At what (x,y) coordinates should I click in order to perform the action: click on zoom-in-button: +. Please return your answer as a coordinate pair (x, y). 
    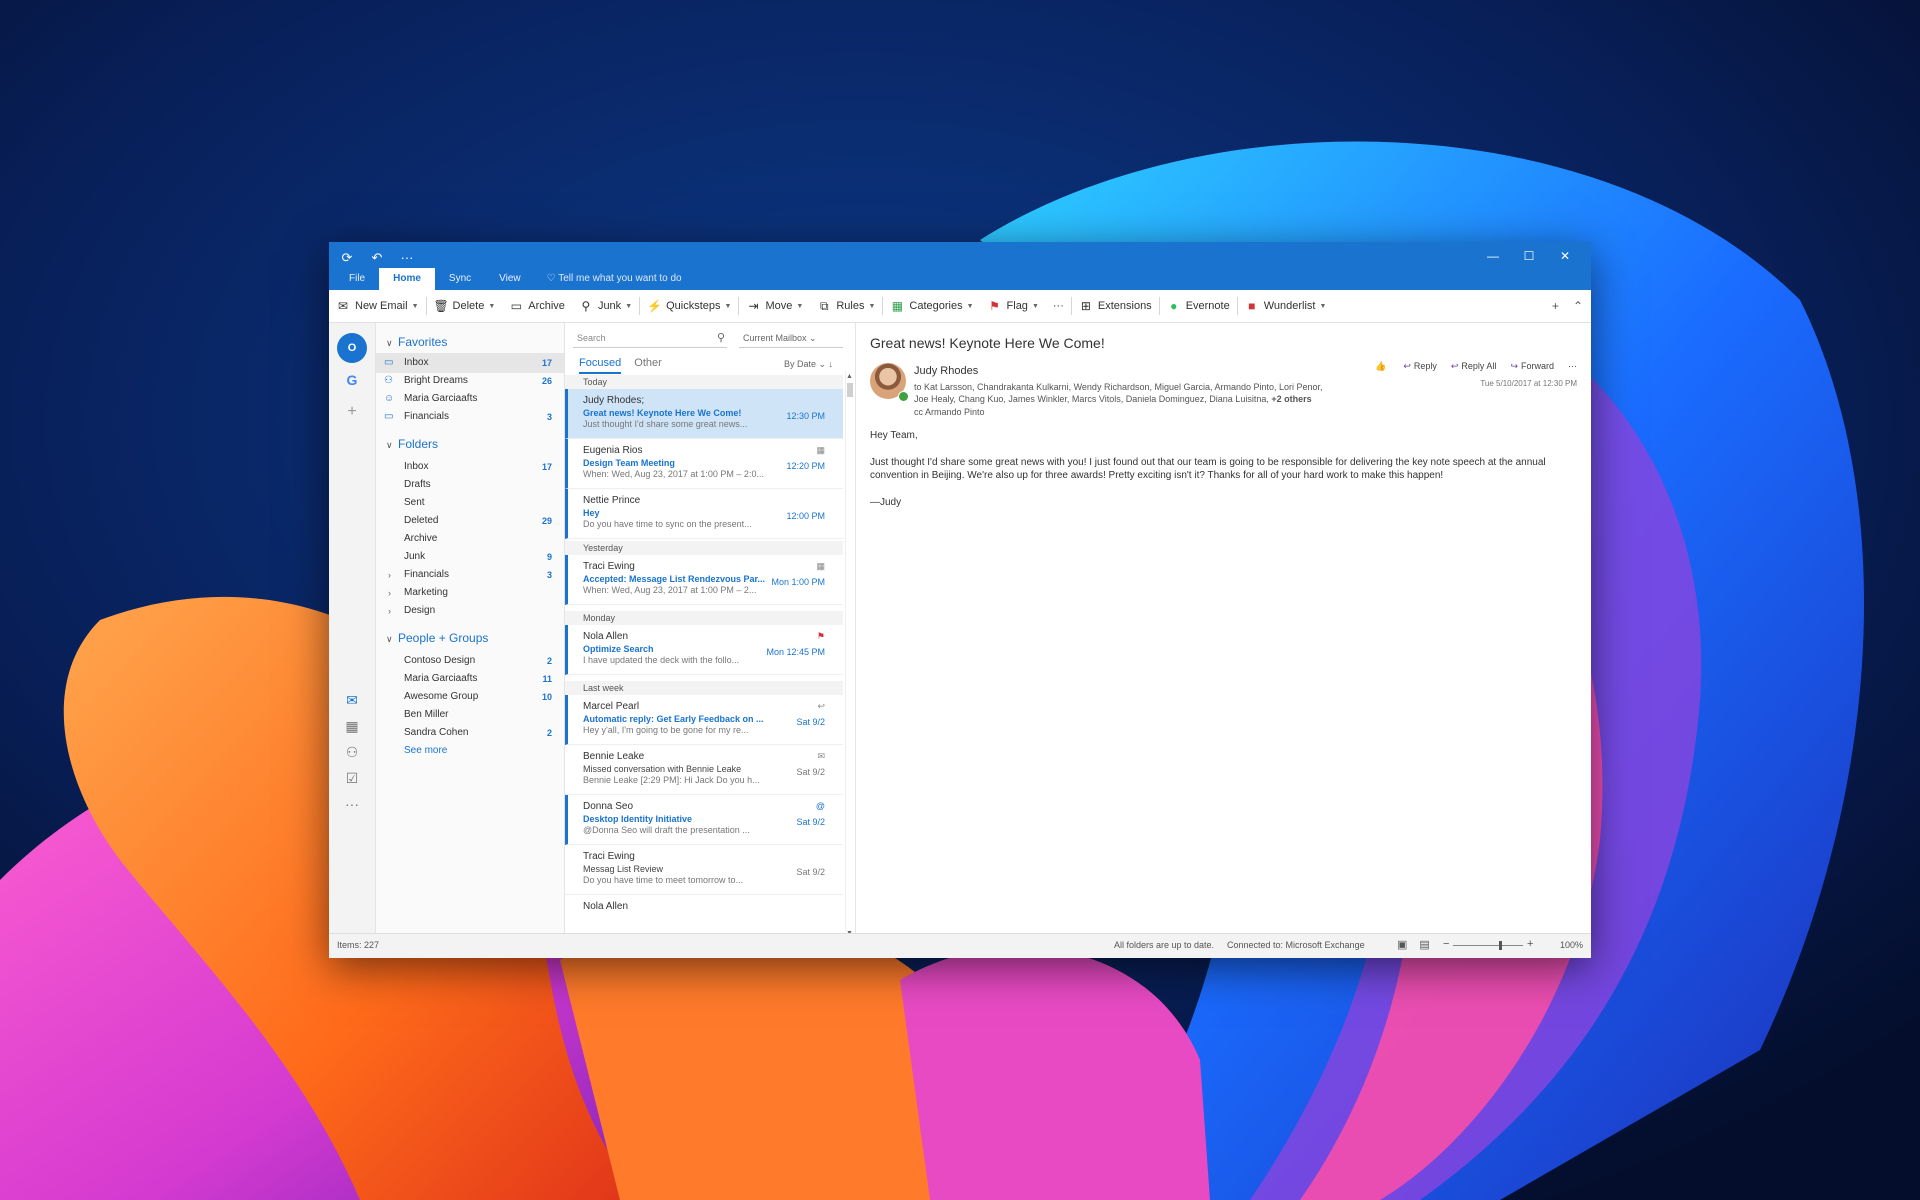
    Looking at the image, I should click on (1530, 944).